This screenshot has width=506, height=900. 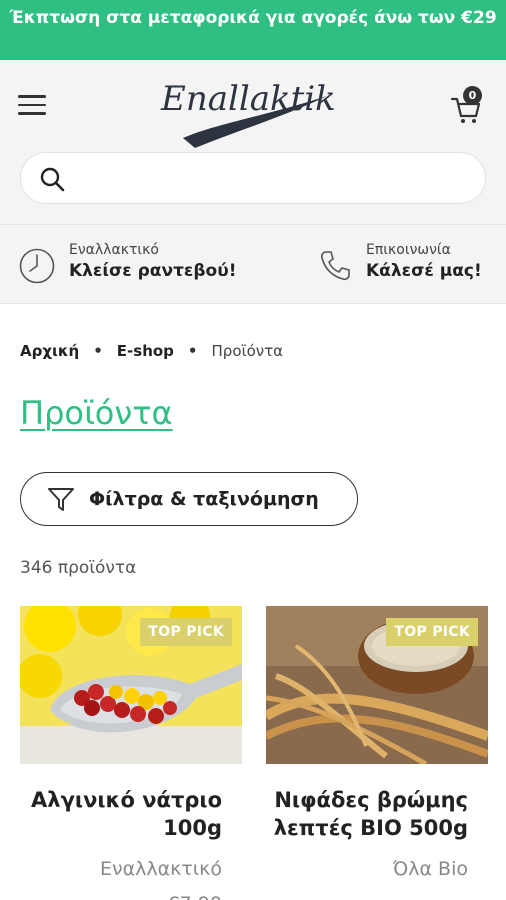 I want to click on contact-small-text: Επικοινωνία, so click(x=408, y=250).